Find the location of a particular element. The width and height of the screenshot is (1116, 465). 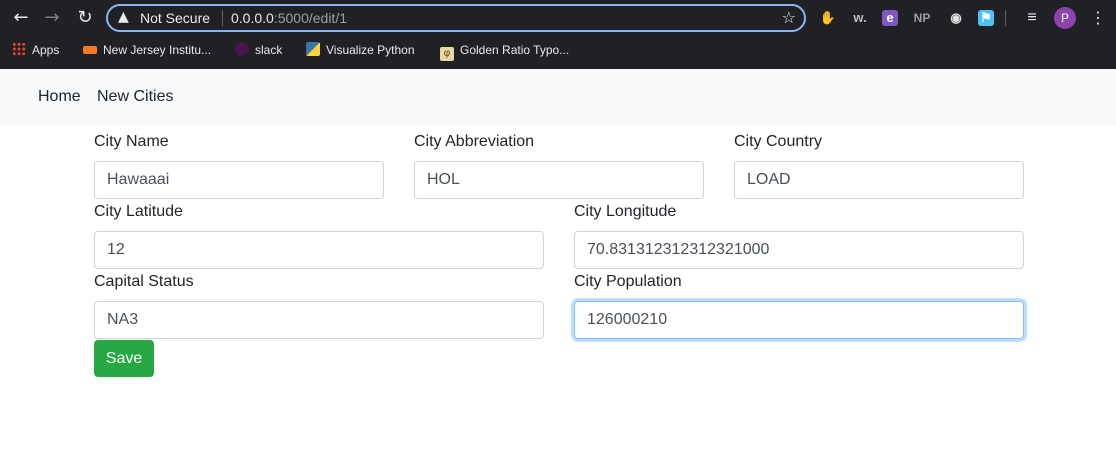

url-path: :5000/edit/1 is located at coordinates (310, 18).